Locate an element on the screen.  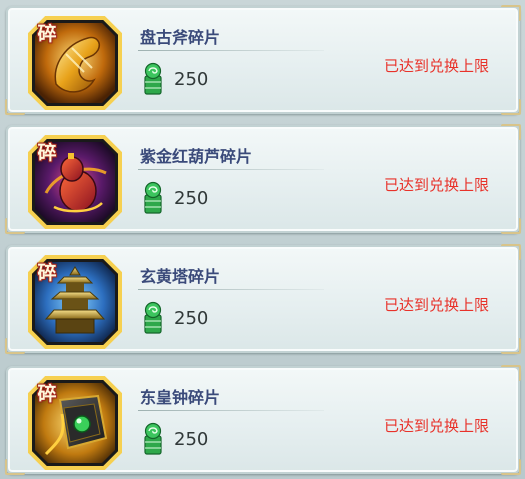
xuanhuang-pagoda-icon: 碎 is located at coordinates (75, 302).